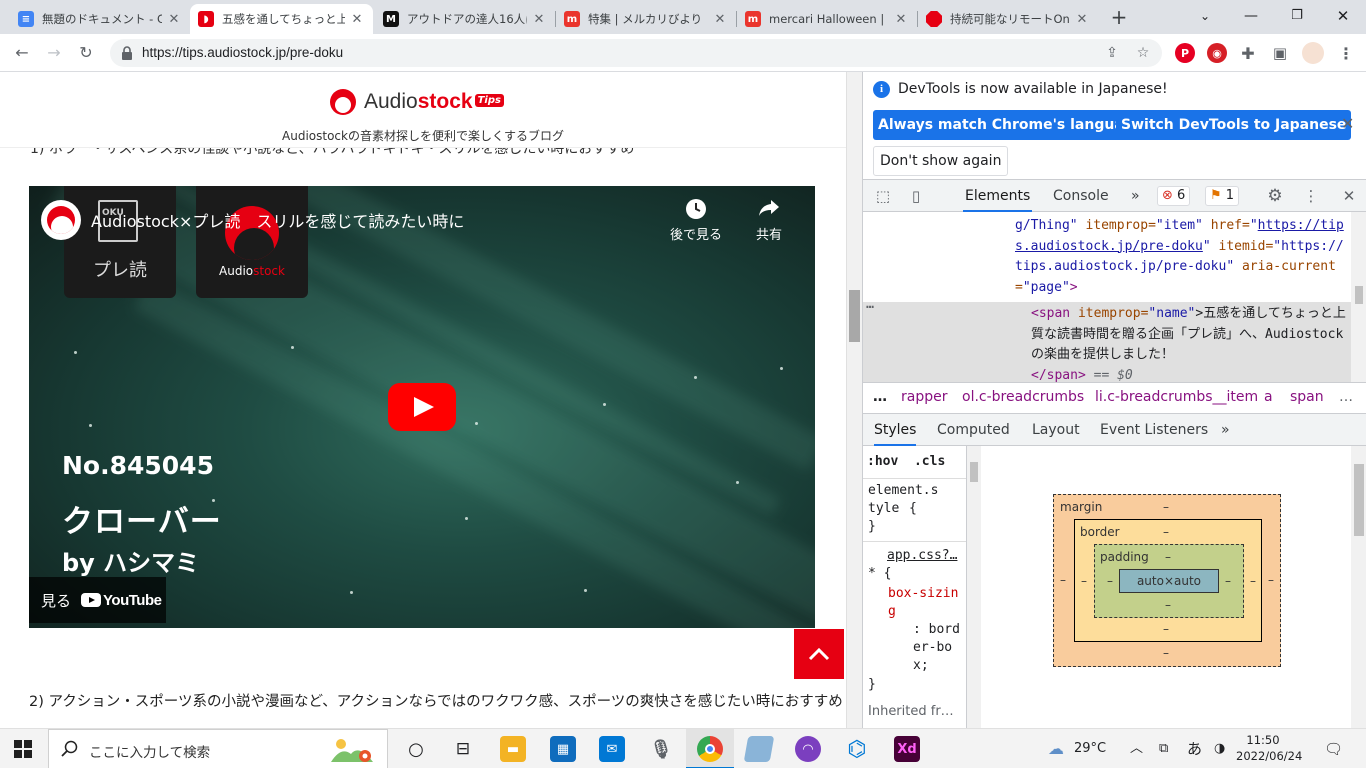  Describe the element at coordinates (974, 587) in the screenshot. I see `styles-scrollbar` at that location.